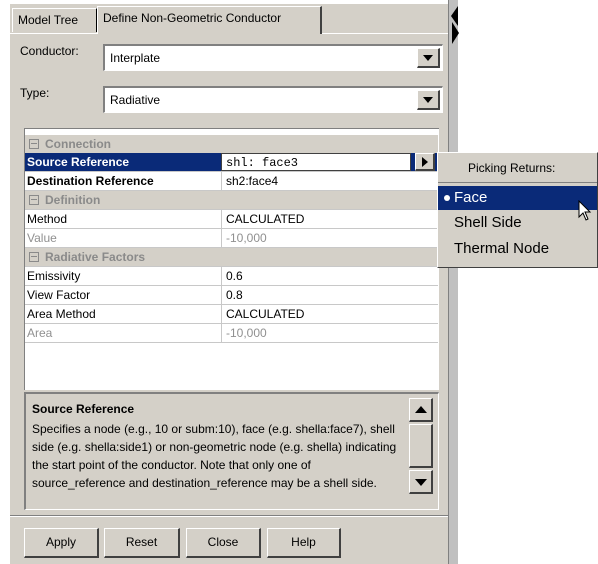 Image resolution: width=598 pixels, height=564 pixels. I want to click on menu-title: Picking Returns:, so click(512, 168).